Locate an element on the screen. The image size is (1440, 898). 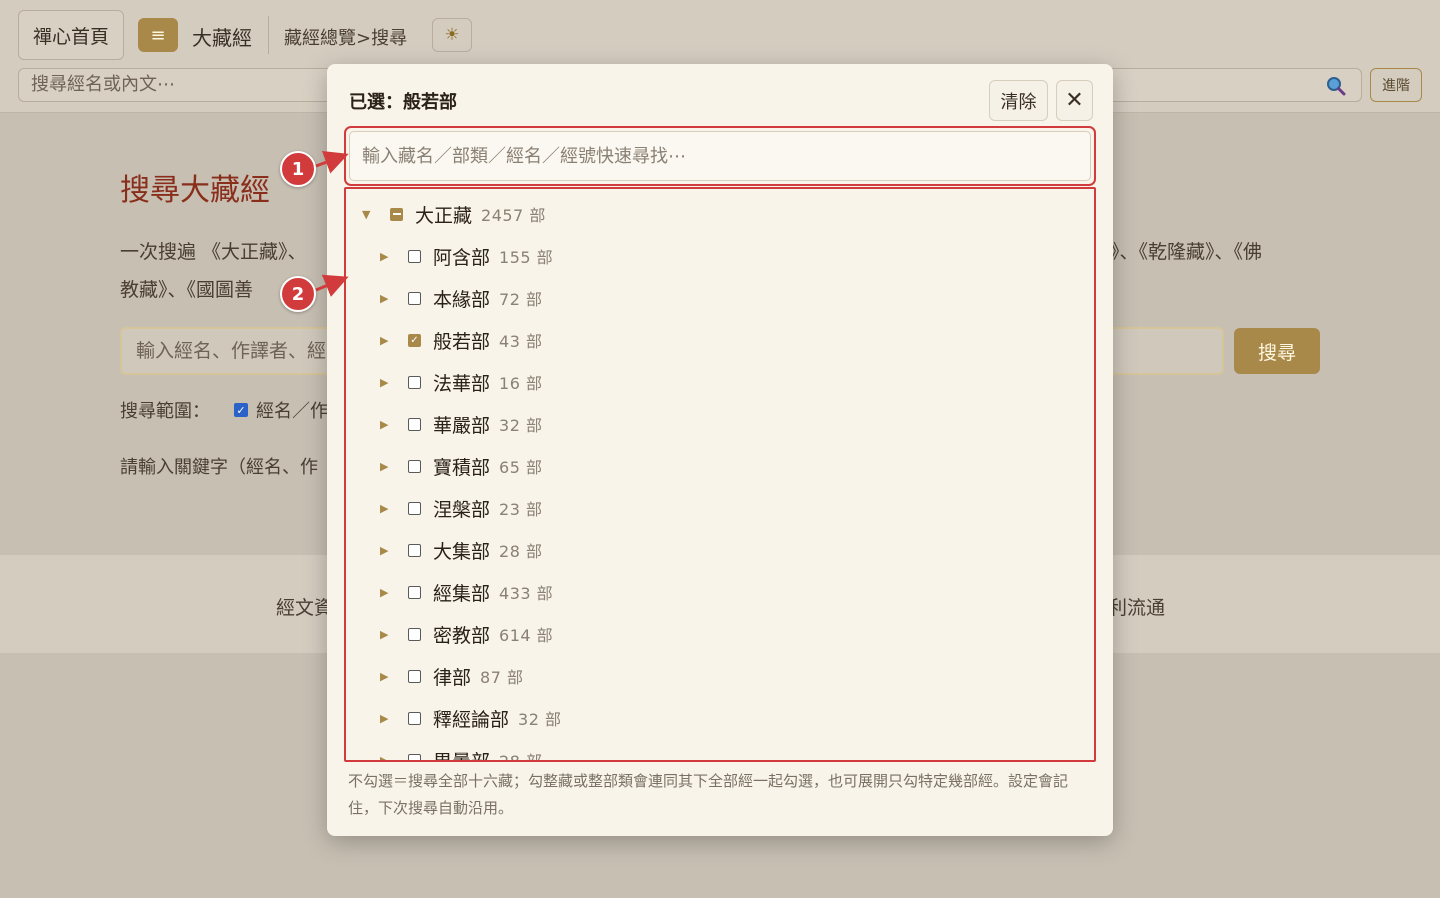
tree-item-count: 43 部 is located at coordinates (521, 341).